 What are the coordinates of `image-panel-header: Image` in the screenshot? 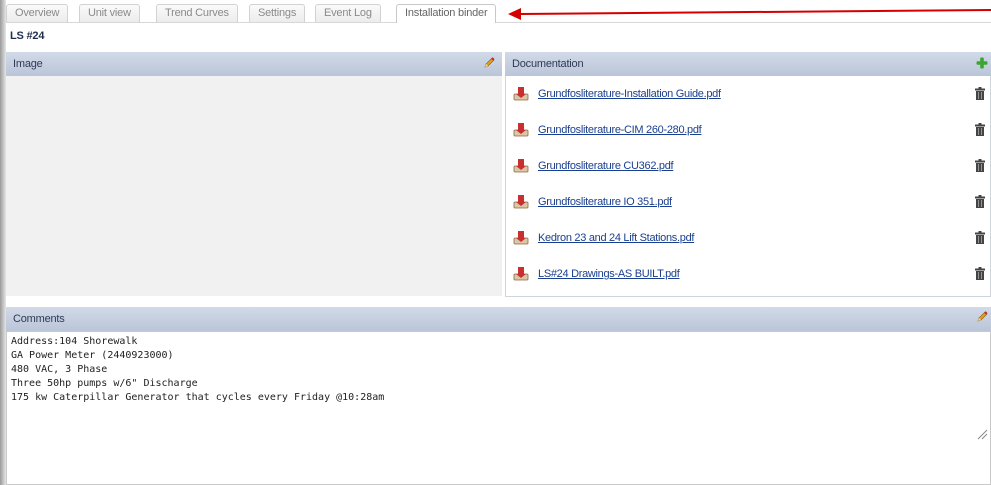 It's located at (254, 64).